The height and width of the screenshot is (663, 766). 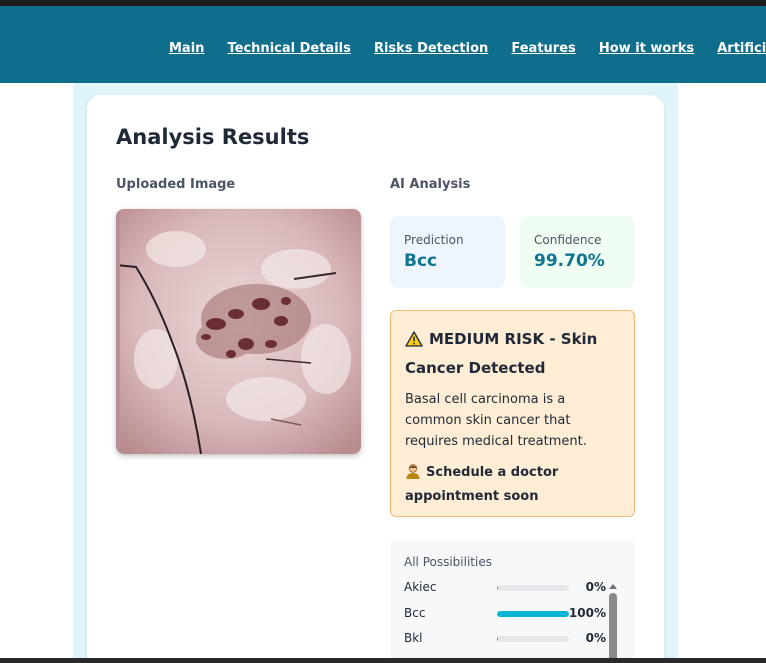 I want to click on nav-link-main: Main, so click(x=186, y=48).